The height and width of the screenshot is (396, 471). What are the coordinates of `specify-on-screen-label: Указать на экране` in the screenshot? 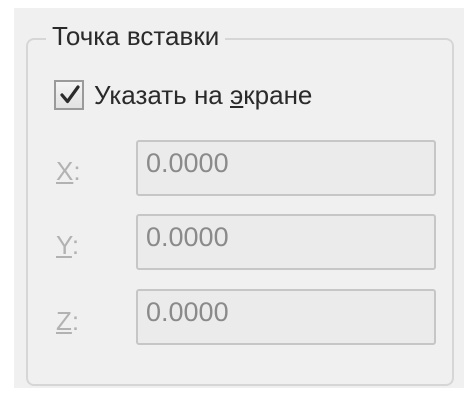 It's located at (203, 95).